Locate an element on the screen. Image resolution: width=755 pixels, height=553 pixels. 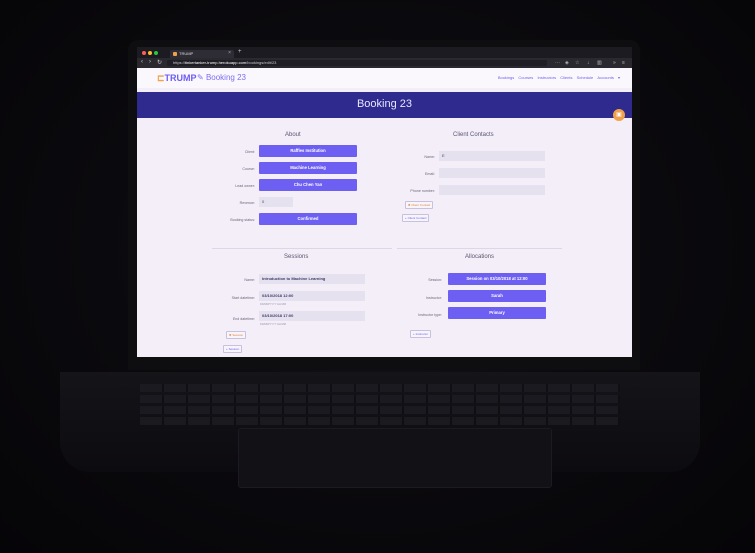
logo-text: TRUMP is located at coordinates (180, 78).